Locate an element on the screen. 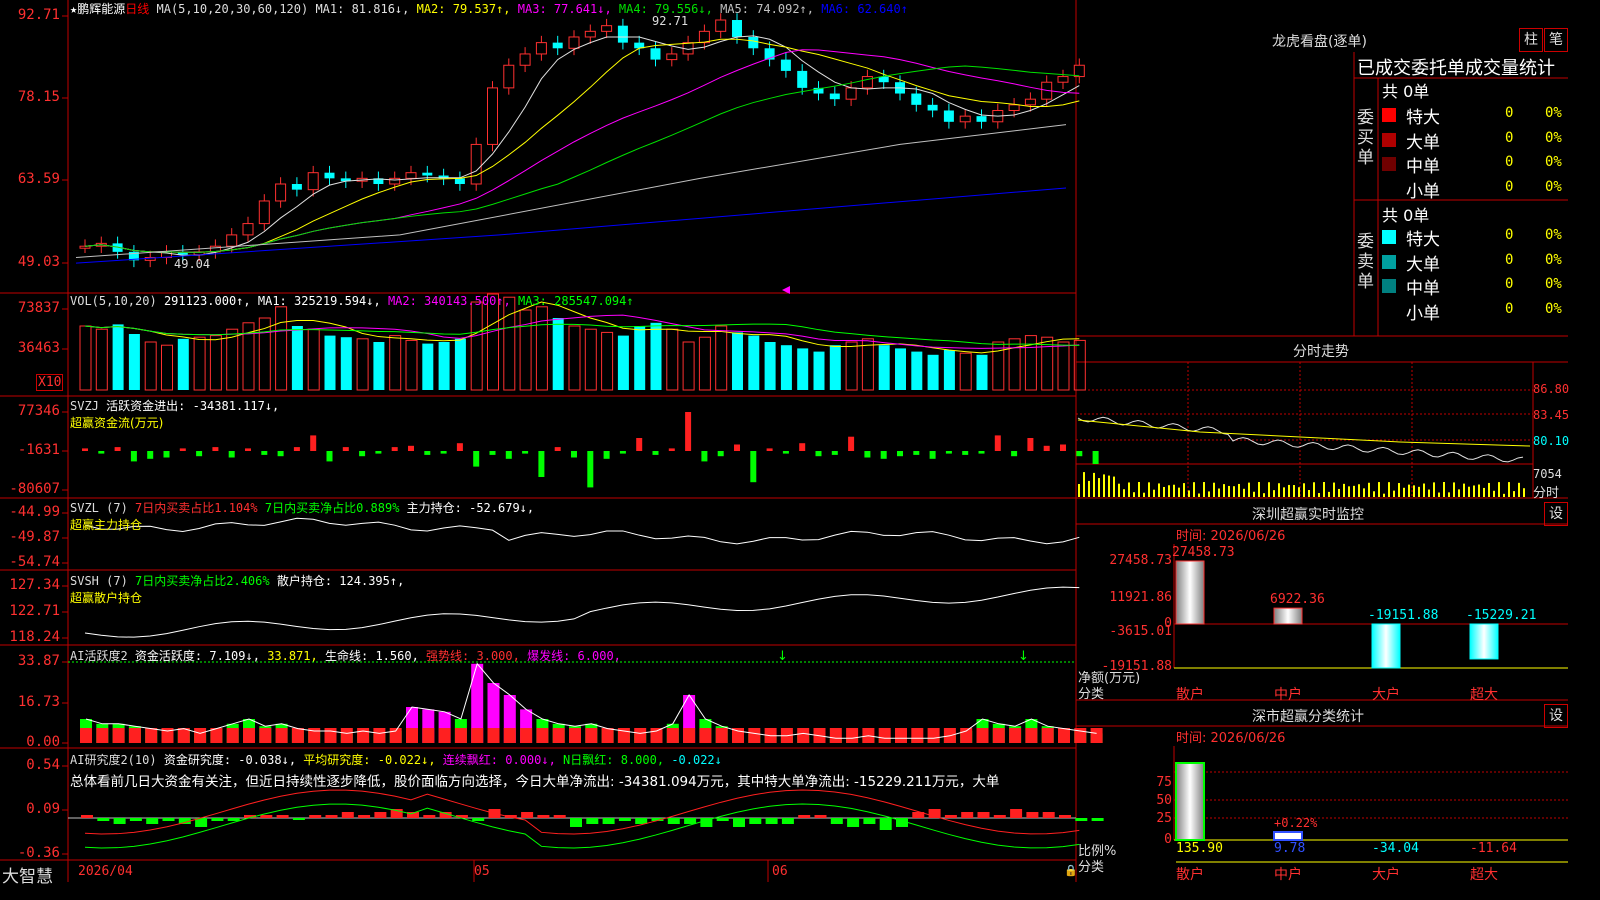  buy-side-label: 委买单 is located at coordinates (1365, 138).